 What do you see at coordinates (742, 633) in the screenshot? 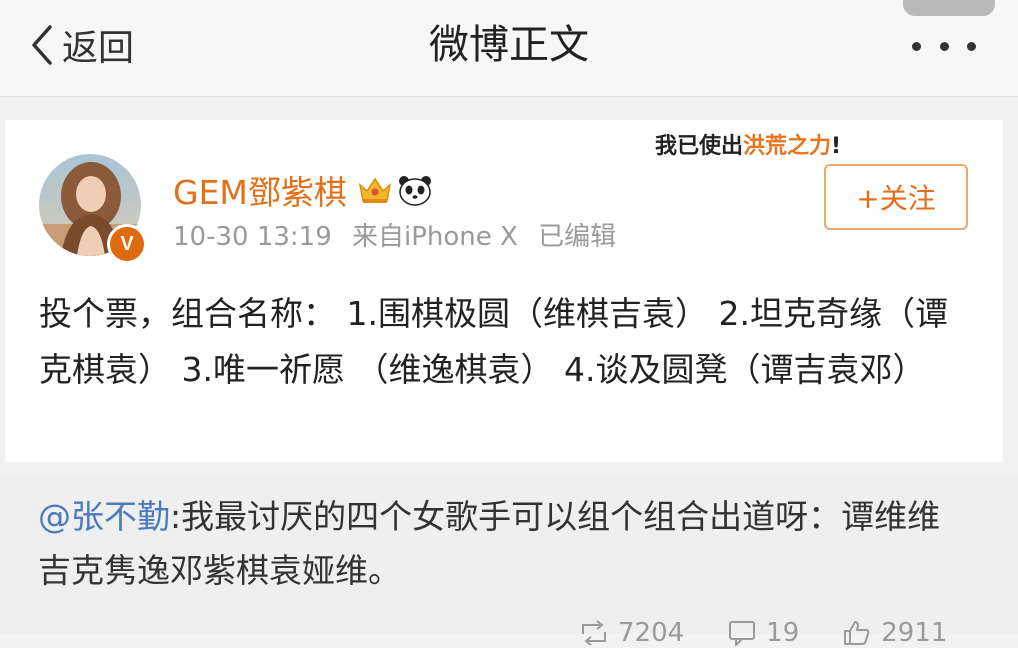
I see `comment-icon` at bounding box center [742, 633].